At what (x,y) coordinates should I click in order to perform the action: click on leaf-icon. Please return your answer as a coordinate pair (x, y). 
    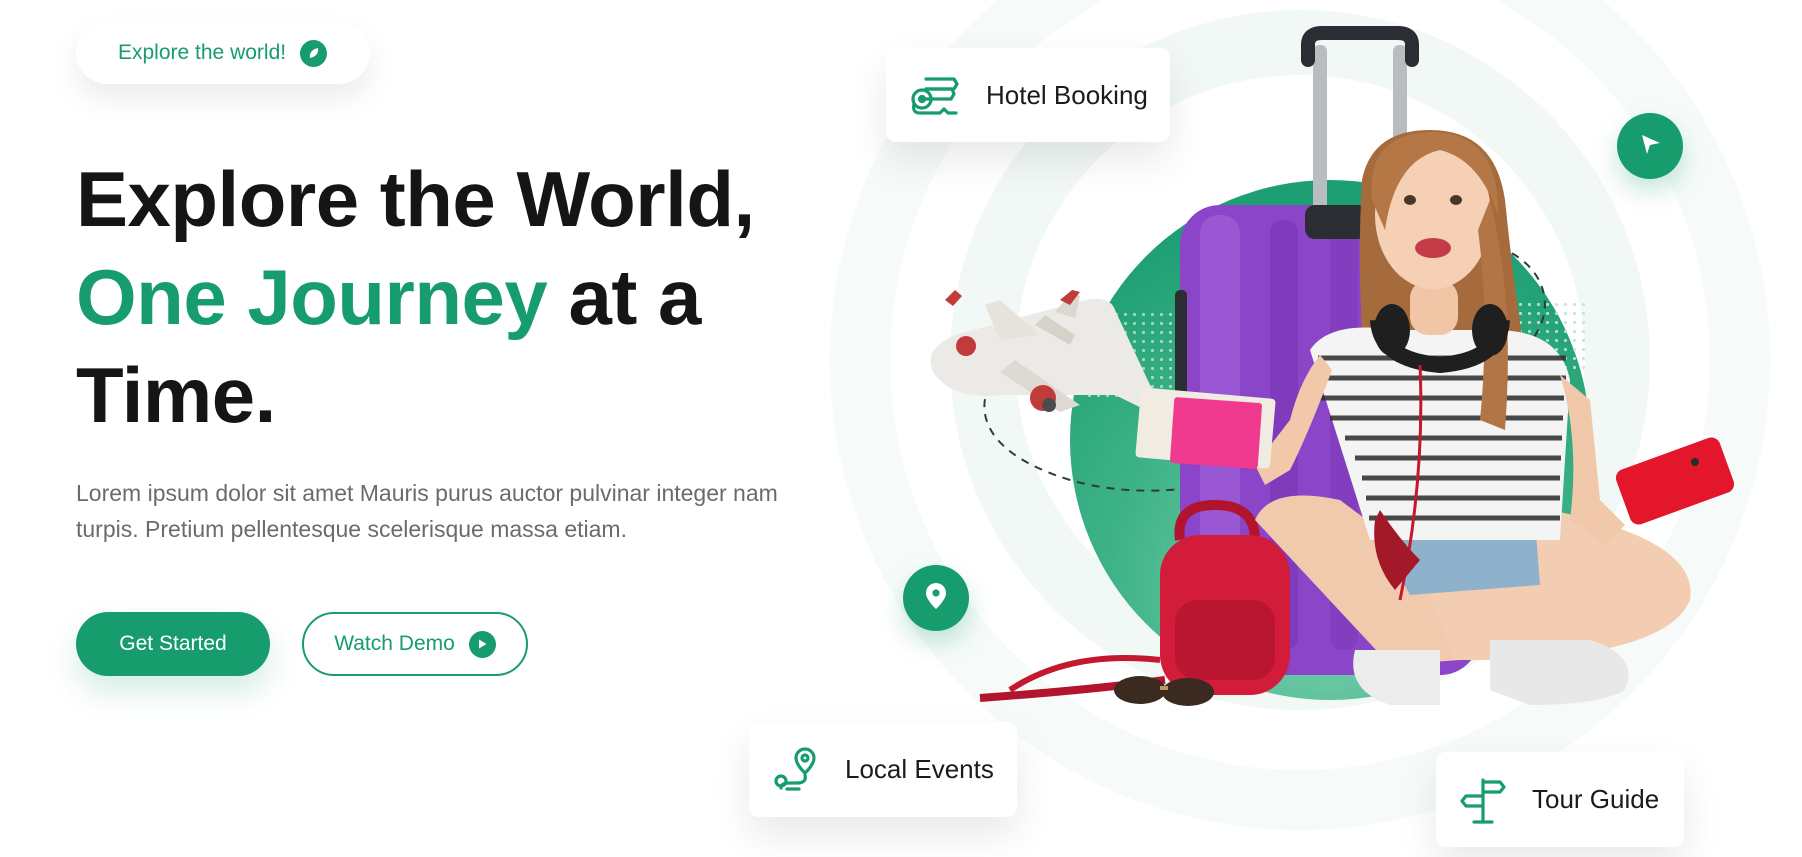
    Looking at the image, I should click on (314, 53).